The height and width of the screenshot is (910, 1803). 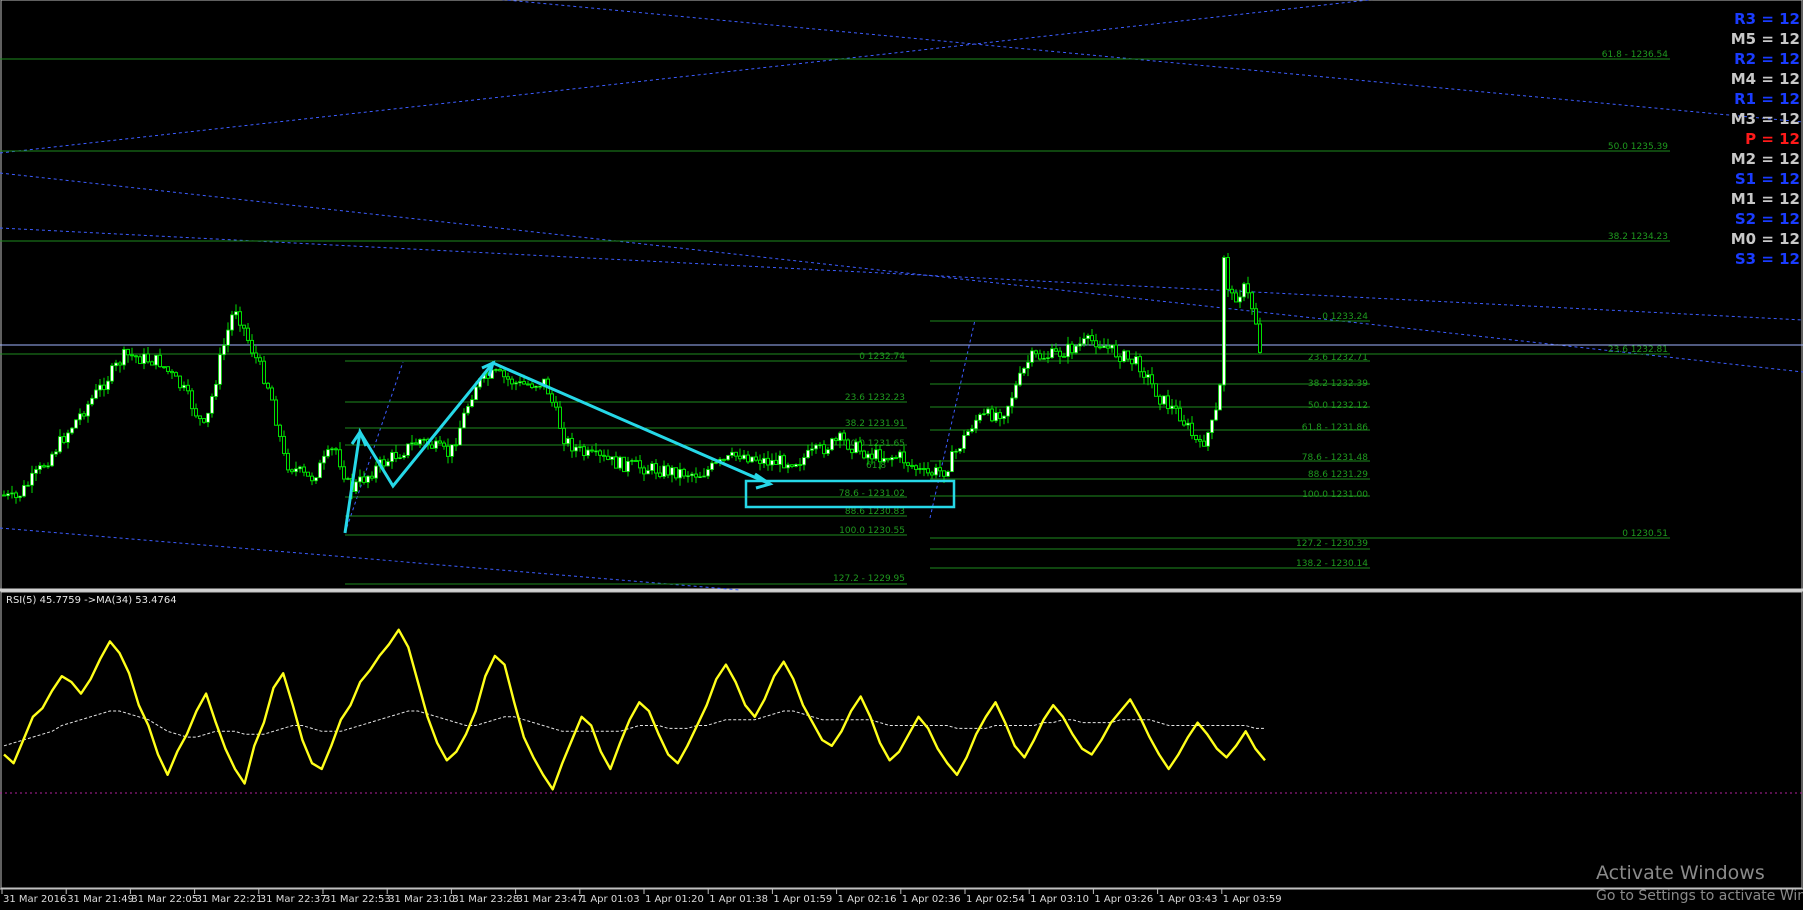 What do you see at coordinates (1335, 458) in the screenshot?
I see `fib-label: 78.6 - 1231.48` at bounding box center [1335, 458].